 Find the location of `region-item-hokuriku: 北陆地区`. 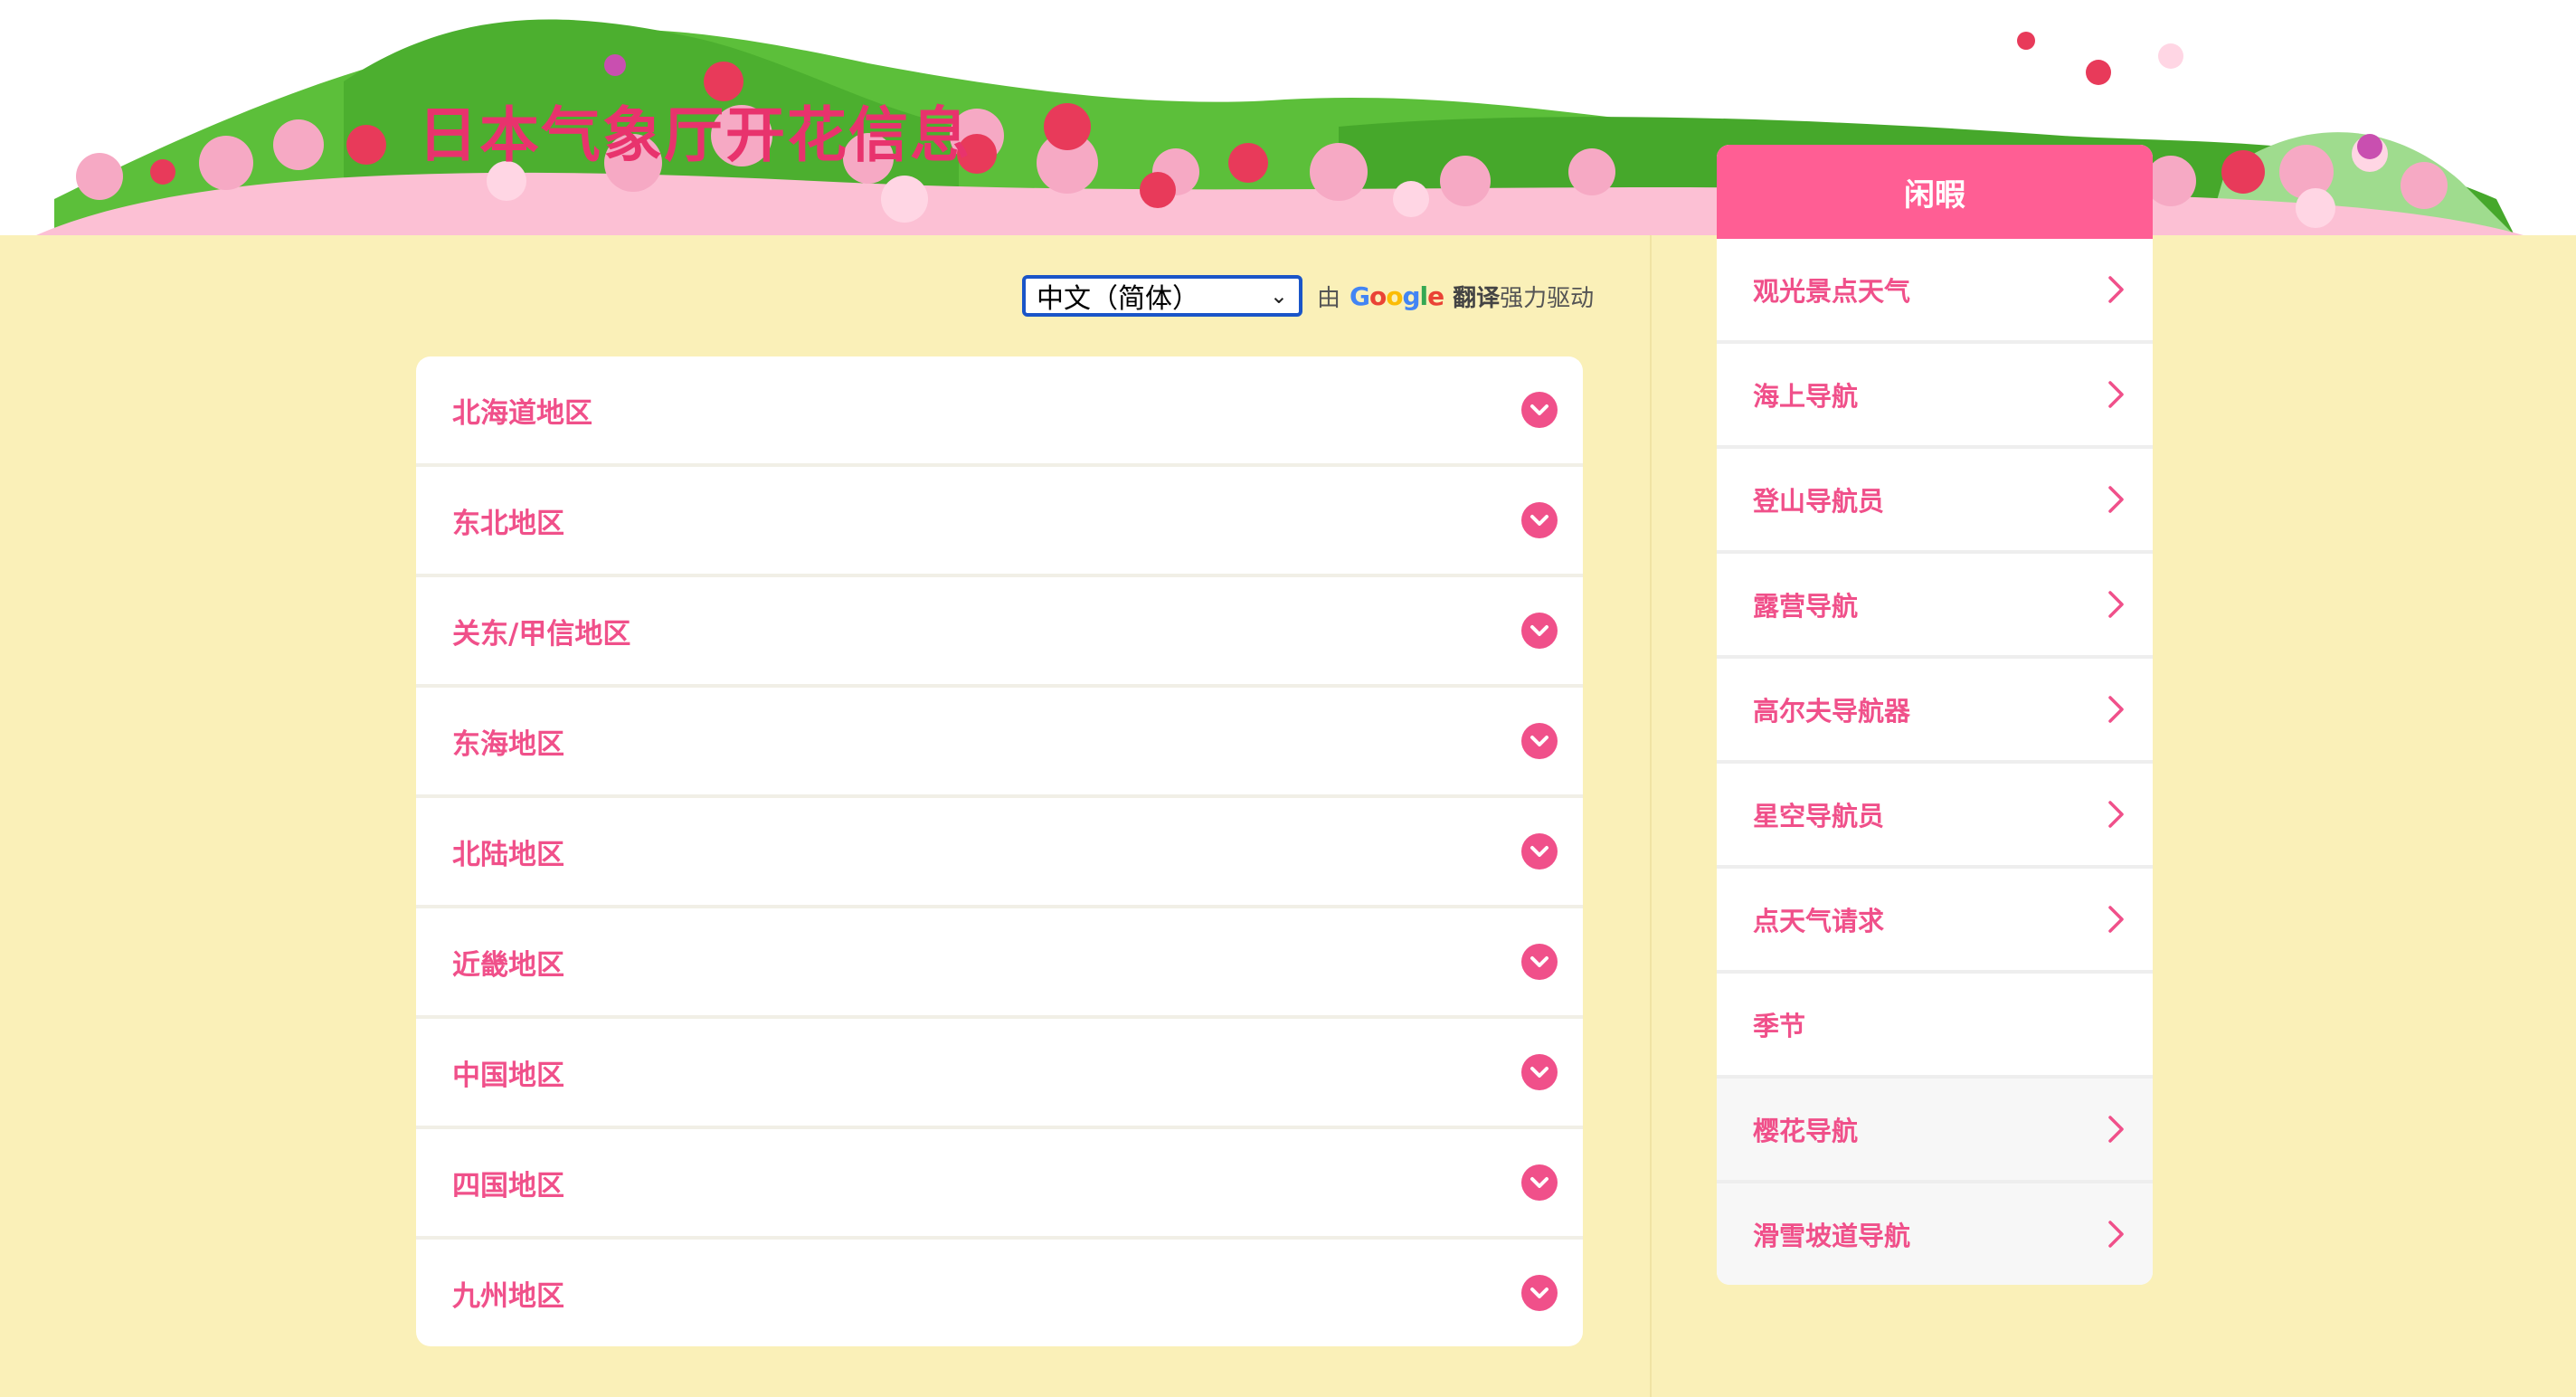

region-item-hokuriku: 北陆地区 is located at coordinates (999, 853).